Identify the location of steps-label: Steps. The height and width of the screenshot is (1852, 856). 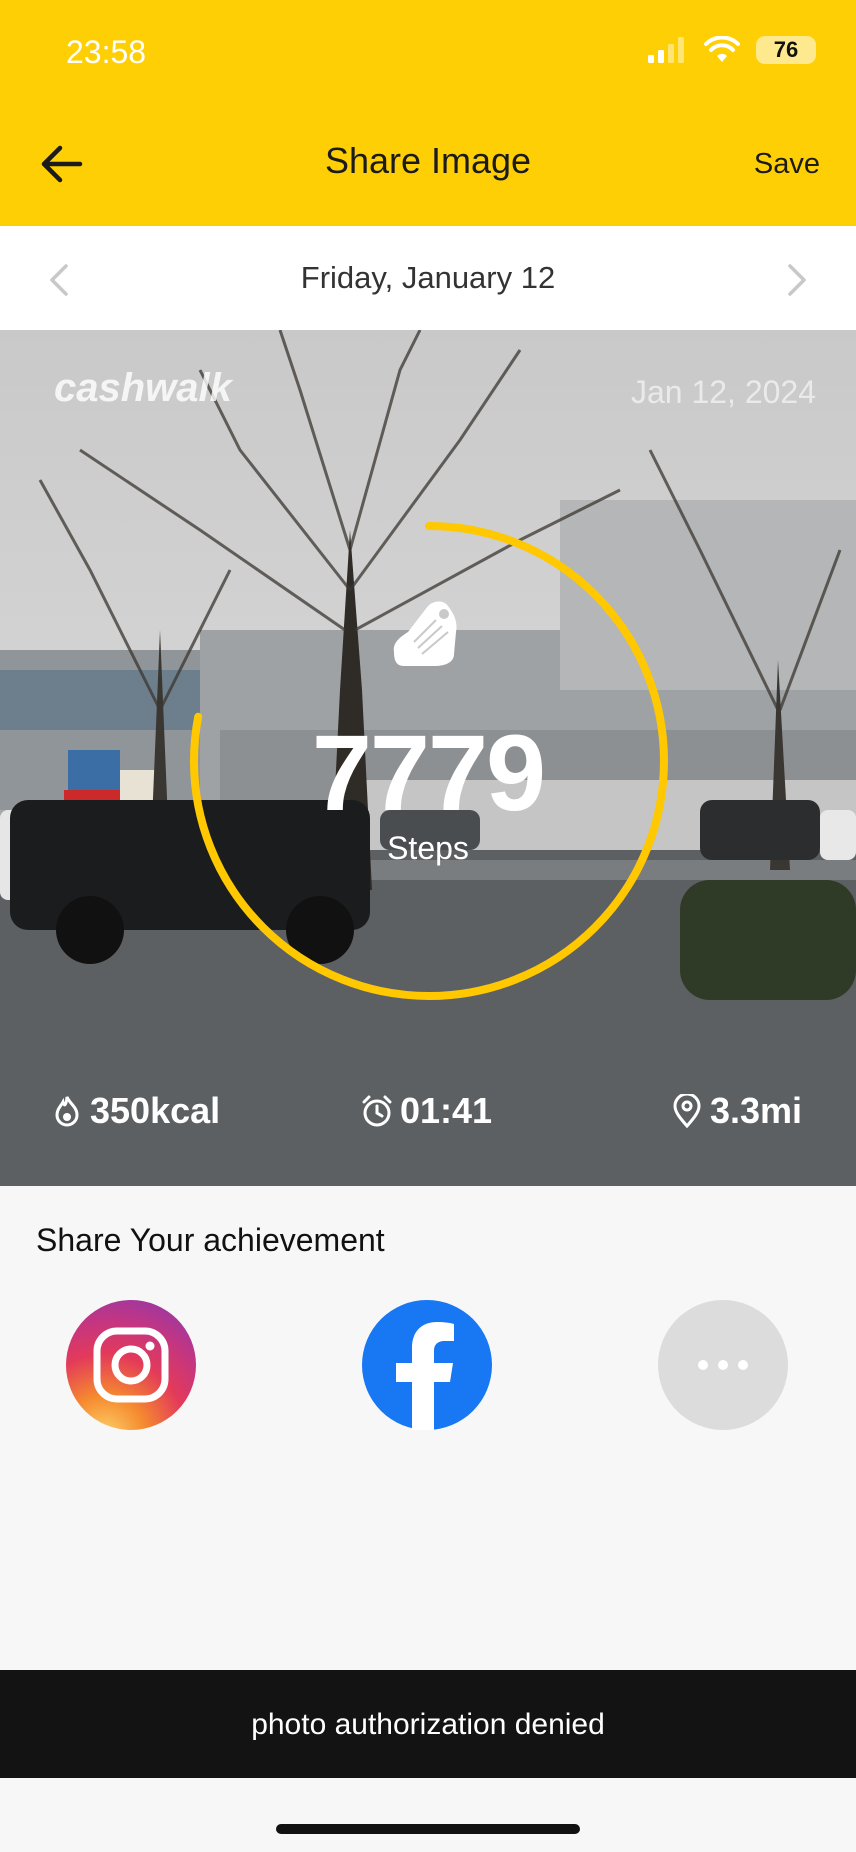
(428, 848).